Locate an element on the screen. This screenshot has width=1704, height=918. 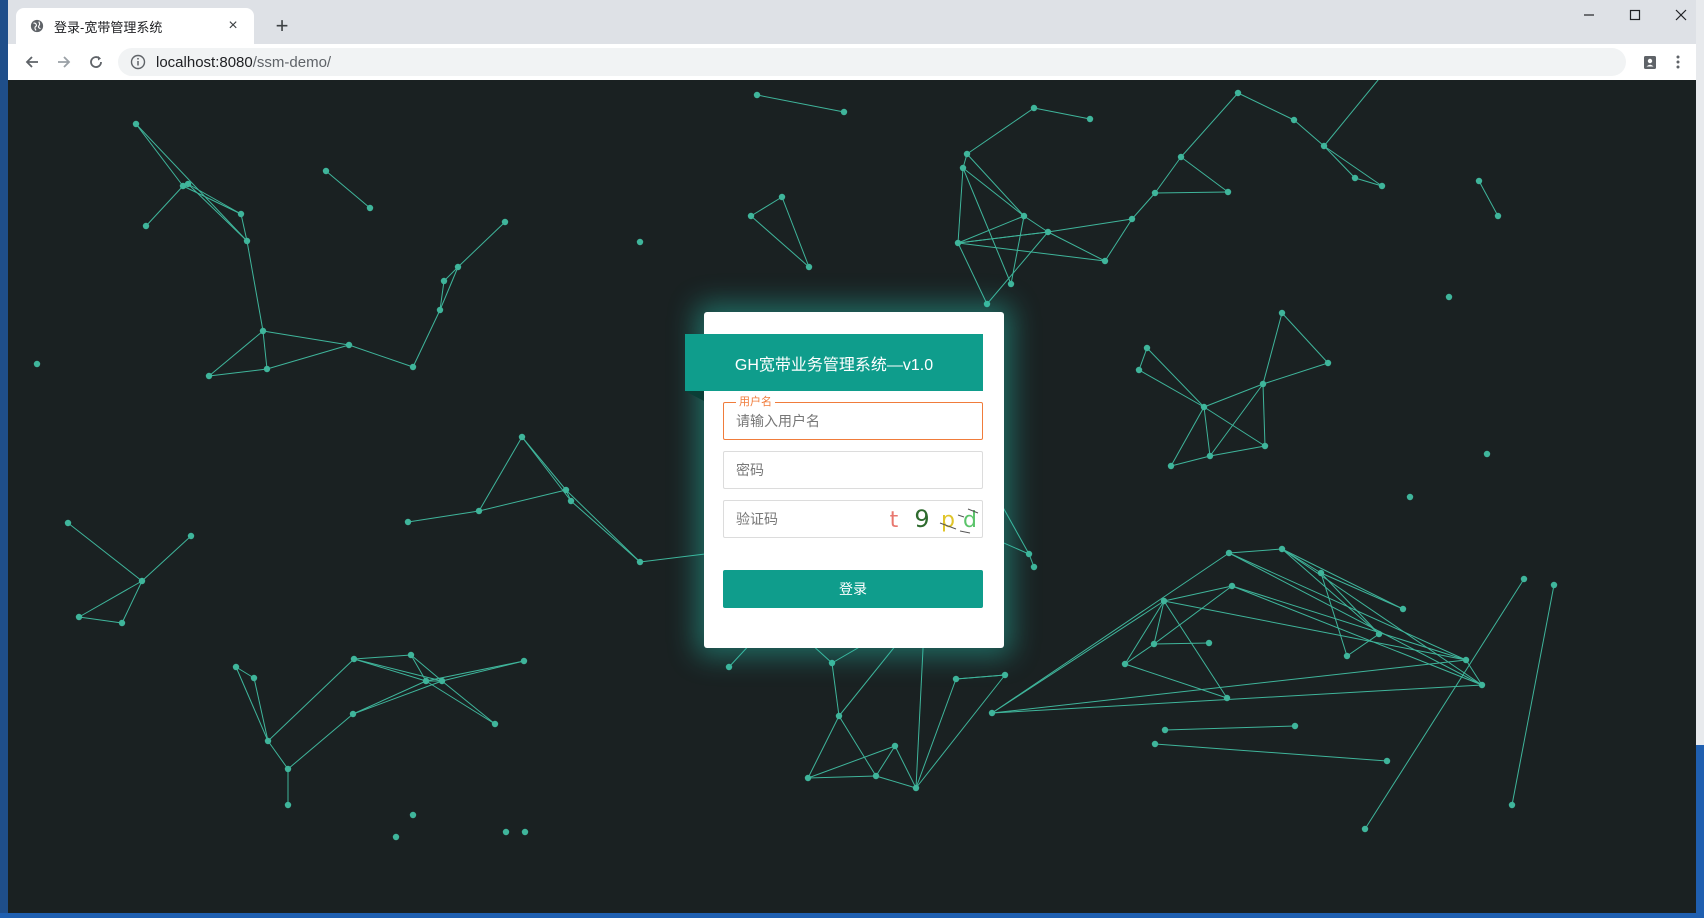
close-window-button is located at coordinates (1681, 15).